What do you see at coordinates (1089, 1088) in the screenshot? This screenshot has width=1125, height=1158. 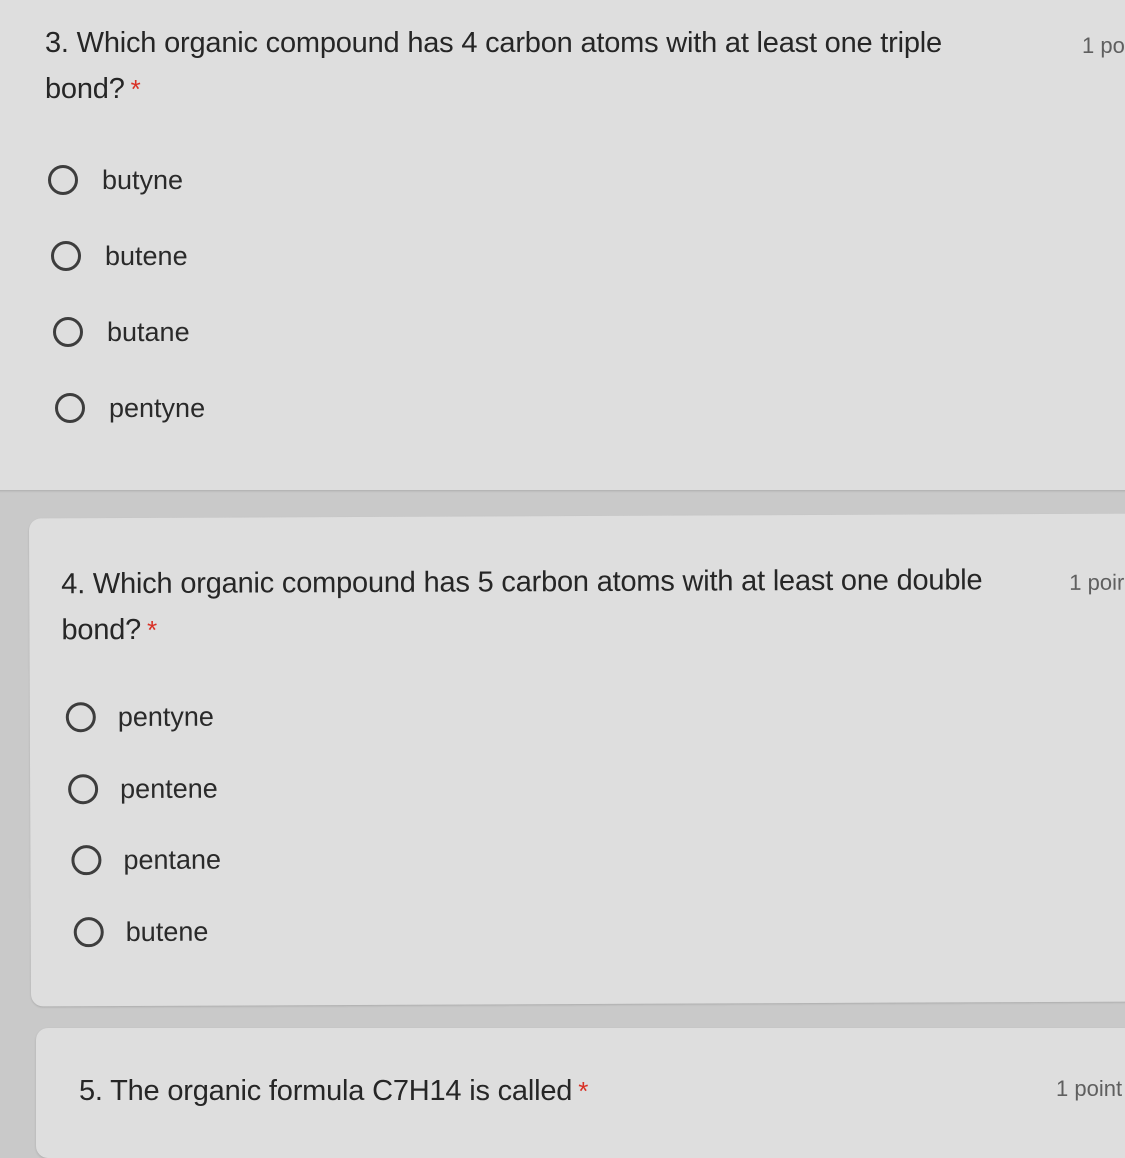 I see `question-5-points: 1 point` at bounding box center [1089, 1088].